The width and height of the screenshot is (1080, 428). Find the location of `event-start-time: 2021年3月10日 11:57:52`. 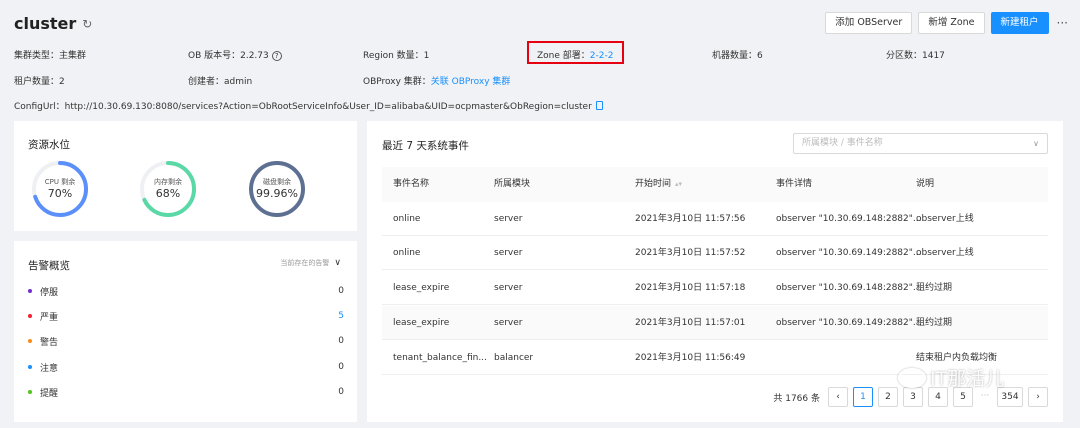

event-start-time: 2021年3月10日 11:57:52 is located at coordinates (690, 253).